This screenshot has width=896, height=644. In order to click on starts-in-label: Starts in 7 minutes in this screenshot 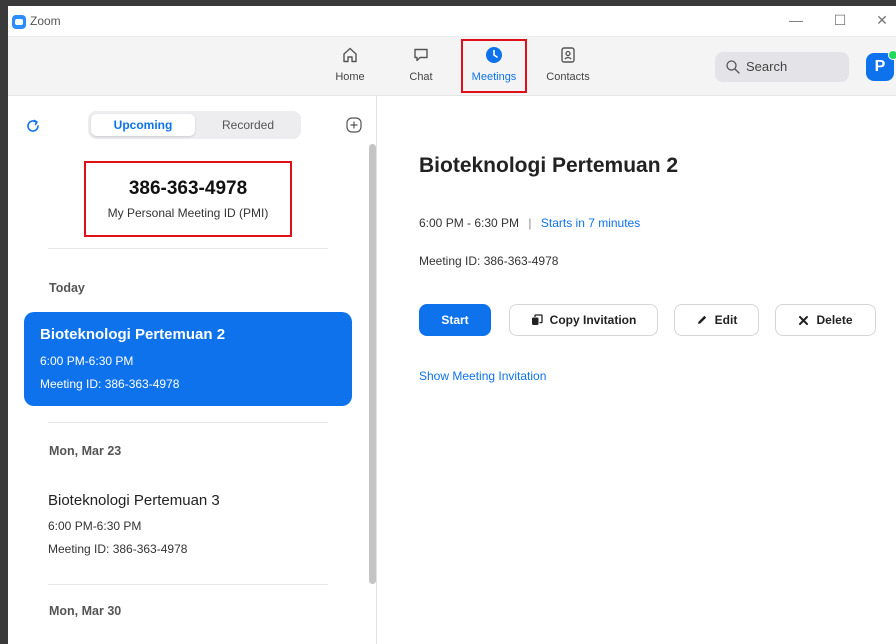, I will do `click(590, 223)`.